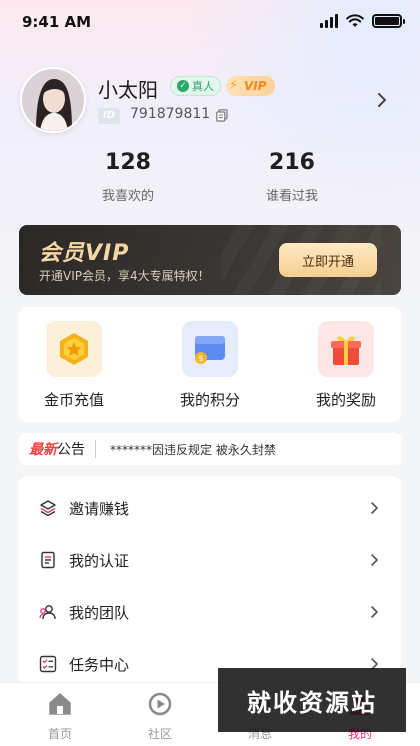 The image size is (420, 746). I want to click on vip-card-title: 会员VIP, so click(84, 253).